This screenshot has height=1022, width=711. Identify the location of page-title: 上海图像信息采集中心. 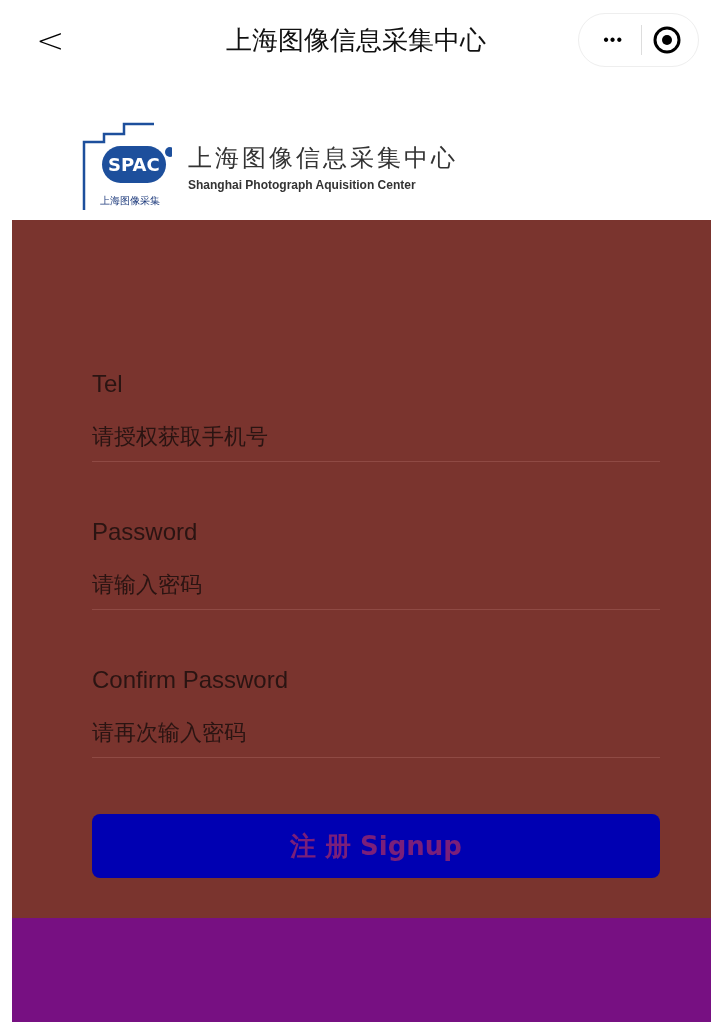
(355, 40).